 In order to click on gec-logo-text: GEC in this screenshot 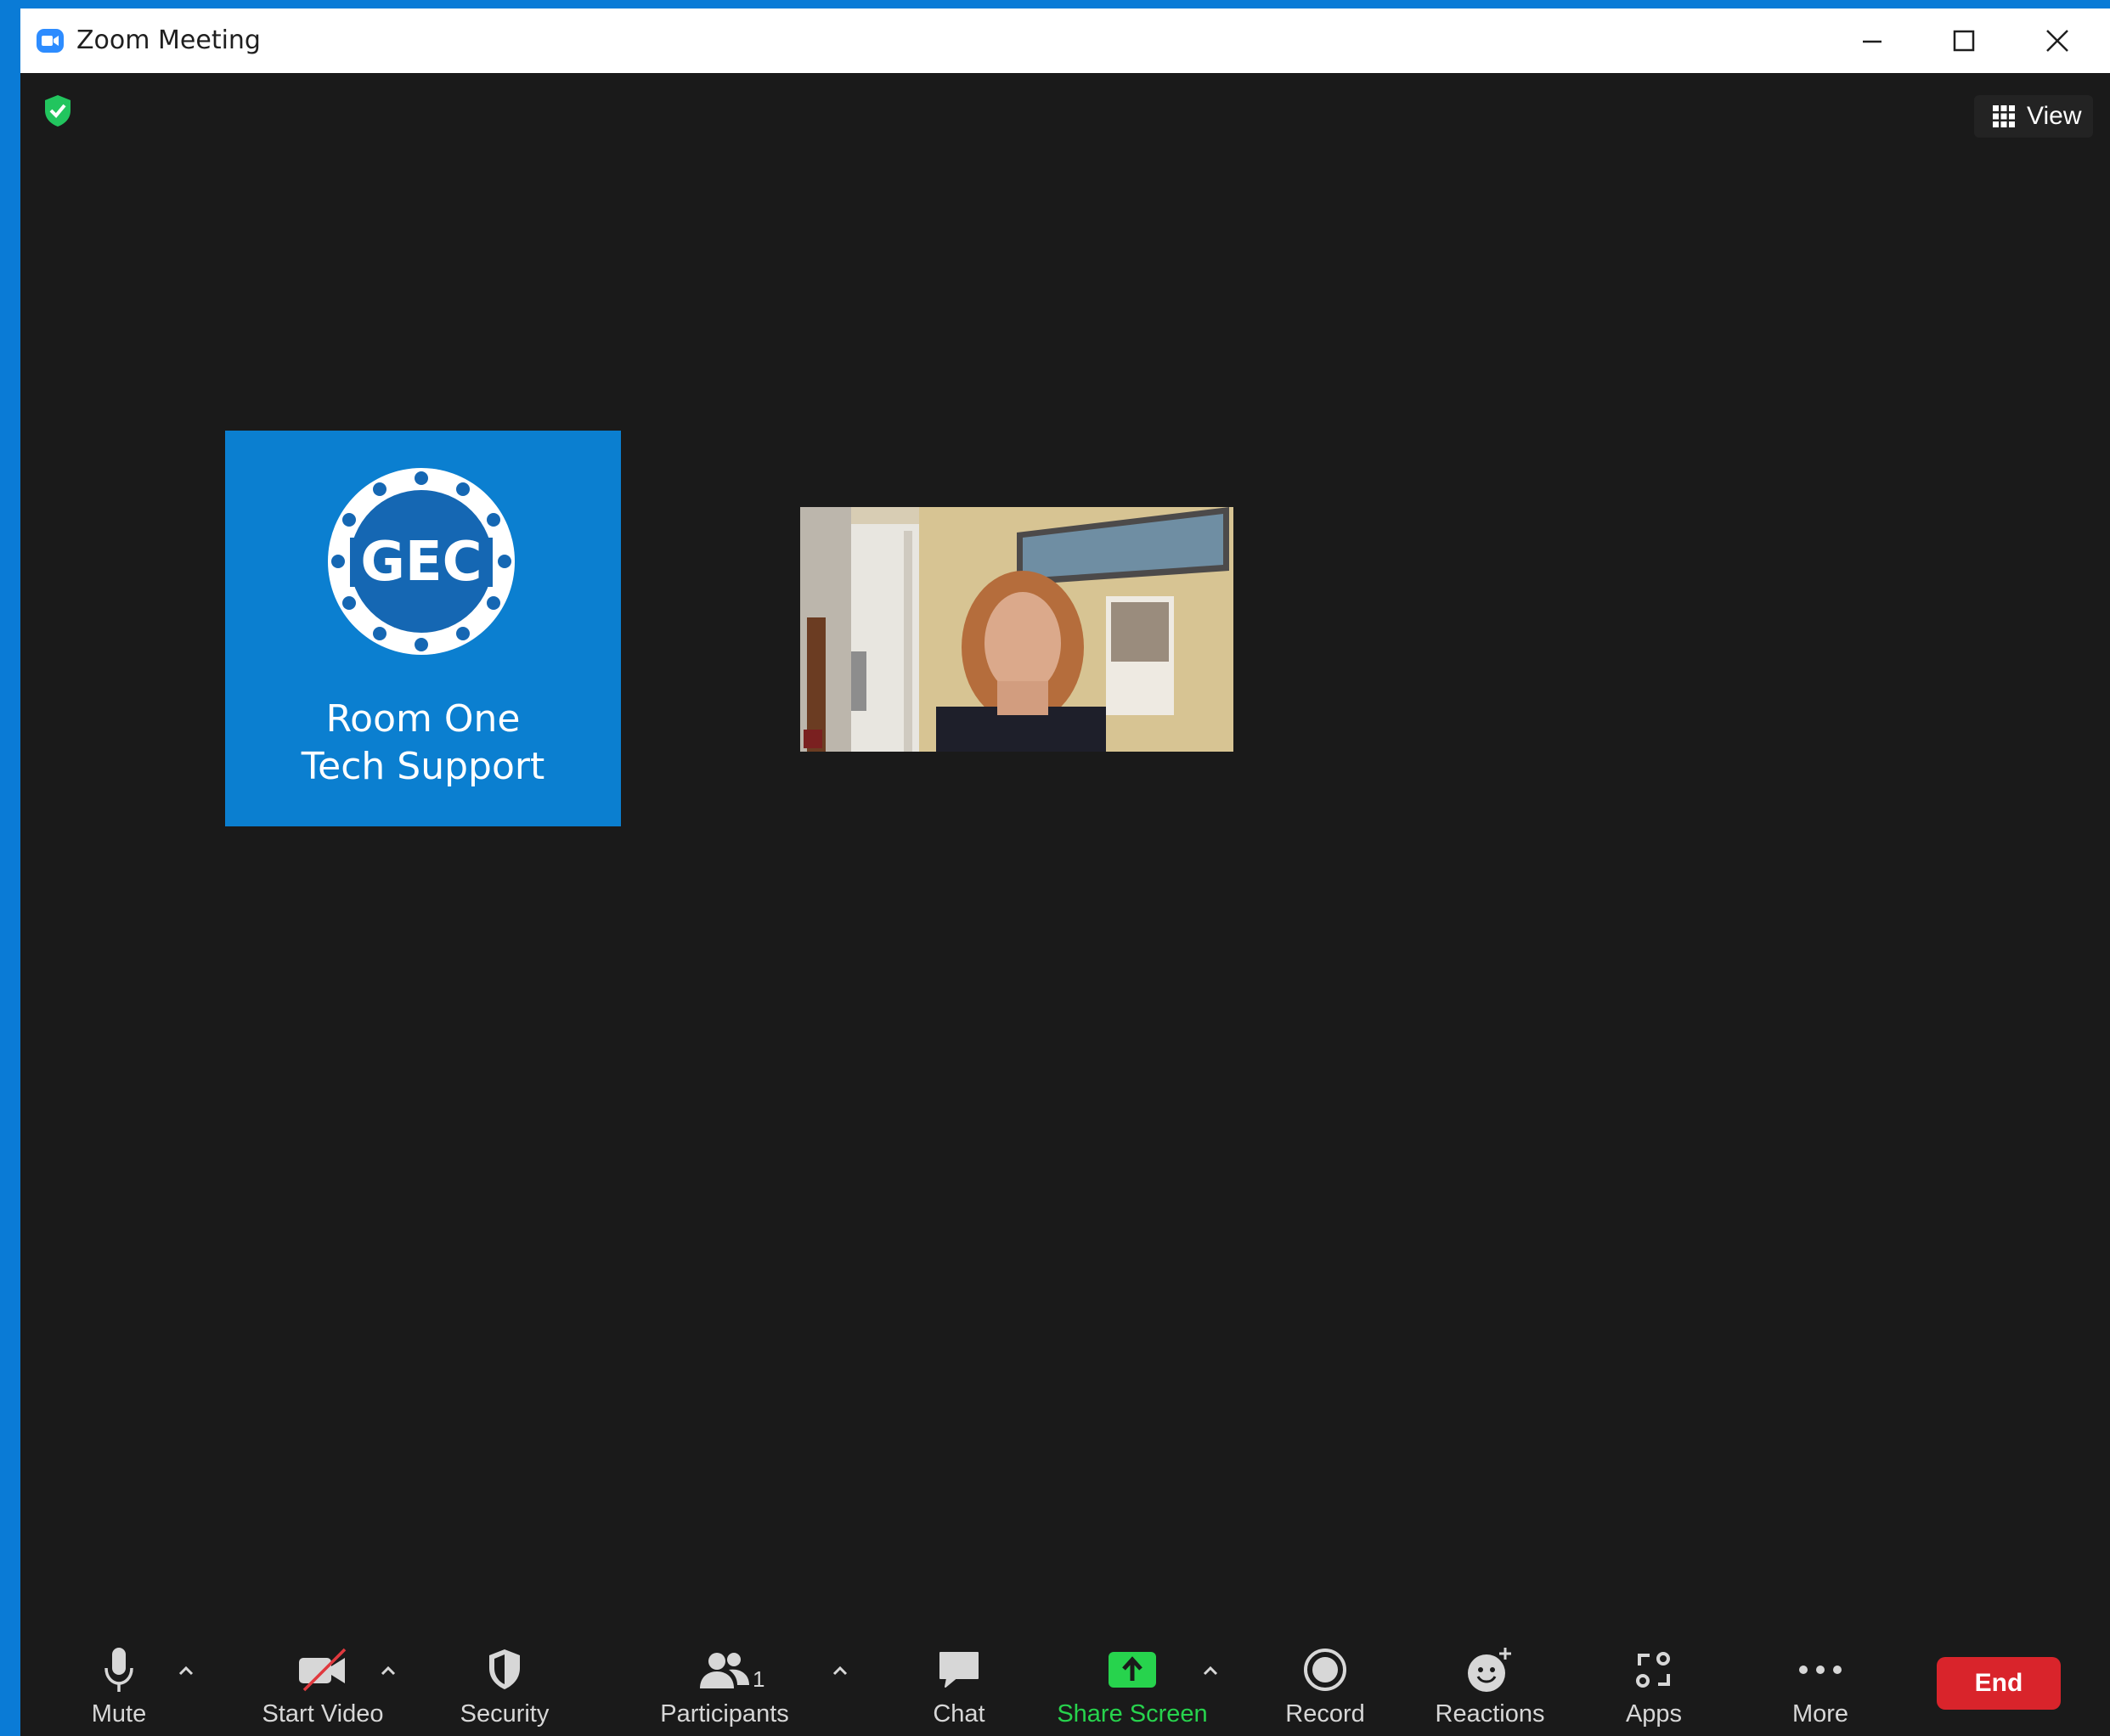, I will do `click(421, 562)`.